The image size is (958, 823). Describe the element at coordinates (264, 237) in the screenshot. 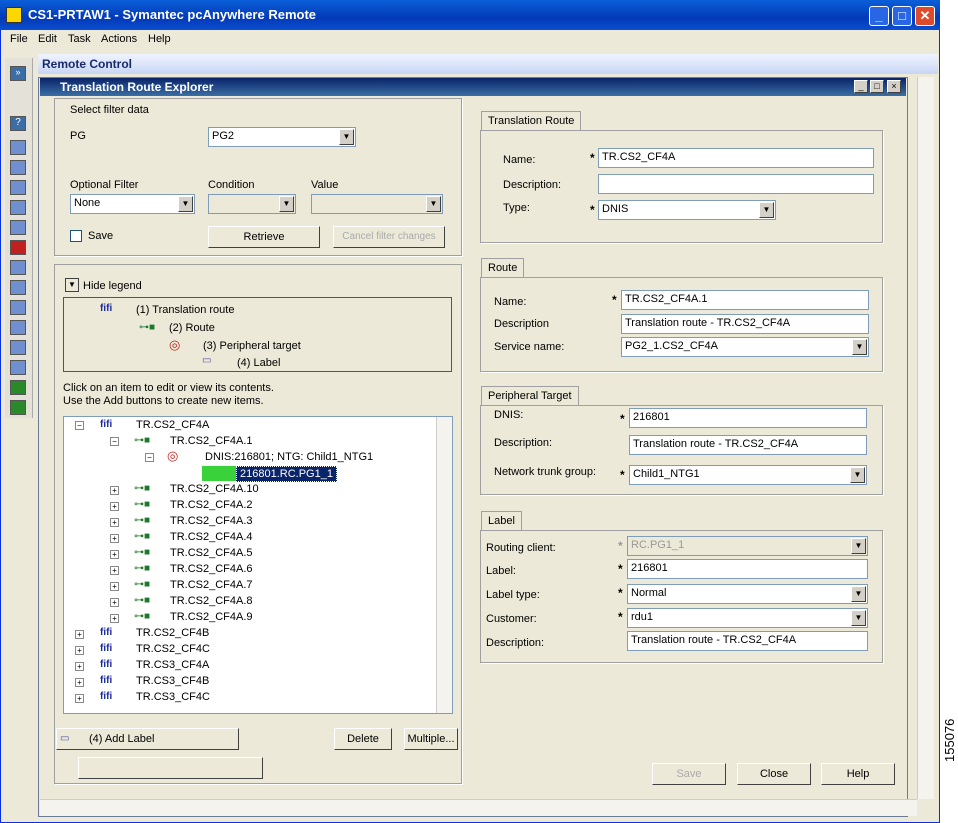

I see `retrieve-button: Retrieve` at that location.